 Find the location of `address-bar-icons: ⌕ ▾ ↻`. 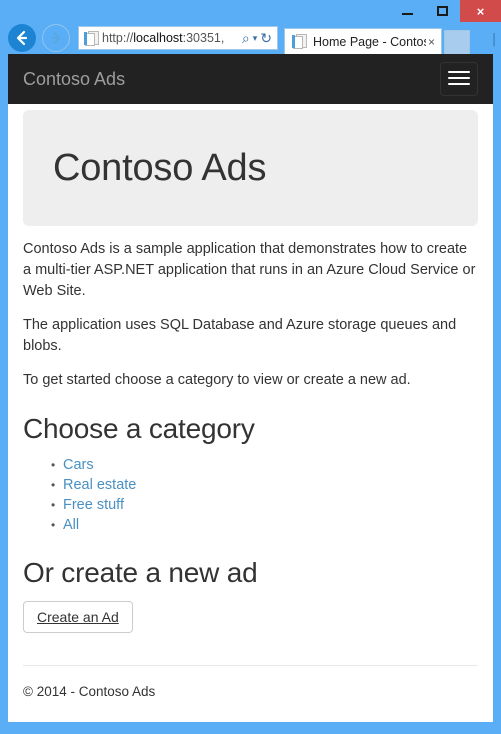

address-bar-icons: ⌕ ▾ ↻ is located at coordinates (258, 38).